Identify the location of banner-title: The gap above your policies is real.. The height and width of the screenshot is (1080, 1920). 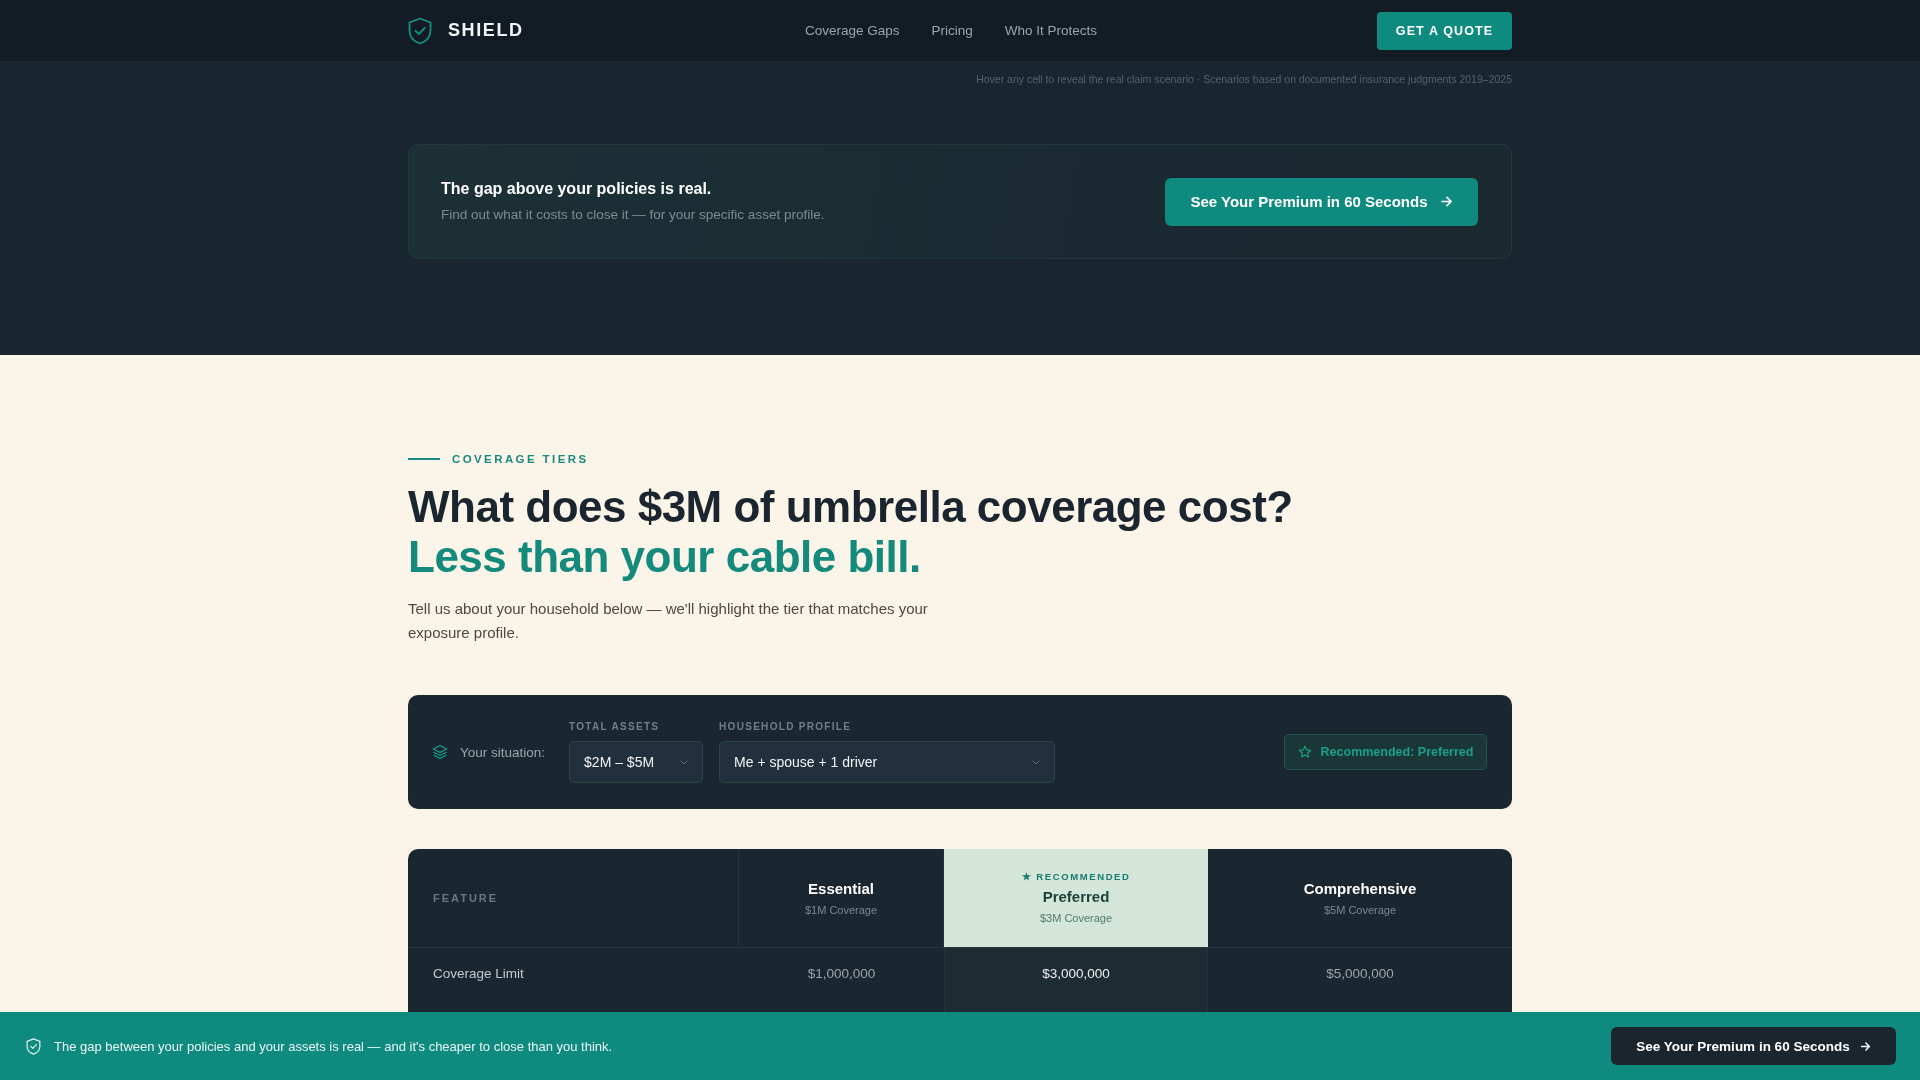
(577, 189).